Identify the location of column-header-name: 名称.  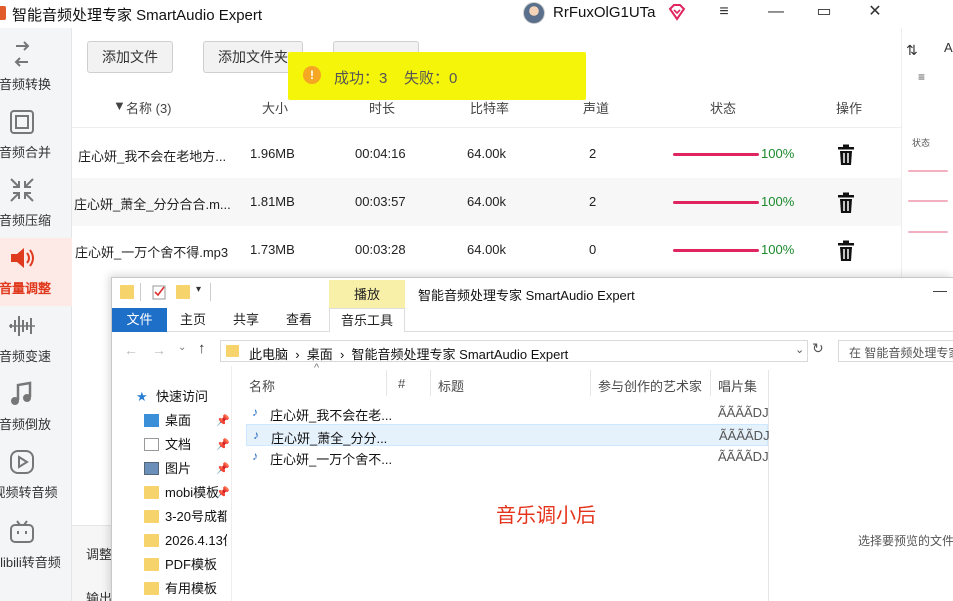
(262, 385).